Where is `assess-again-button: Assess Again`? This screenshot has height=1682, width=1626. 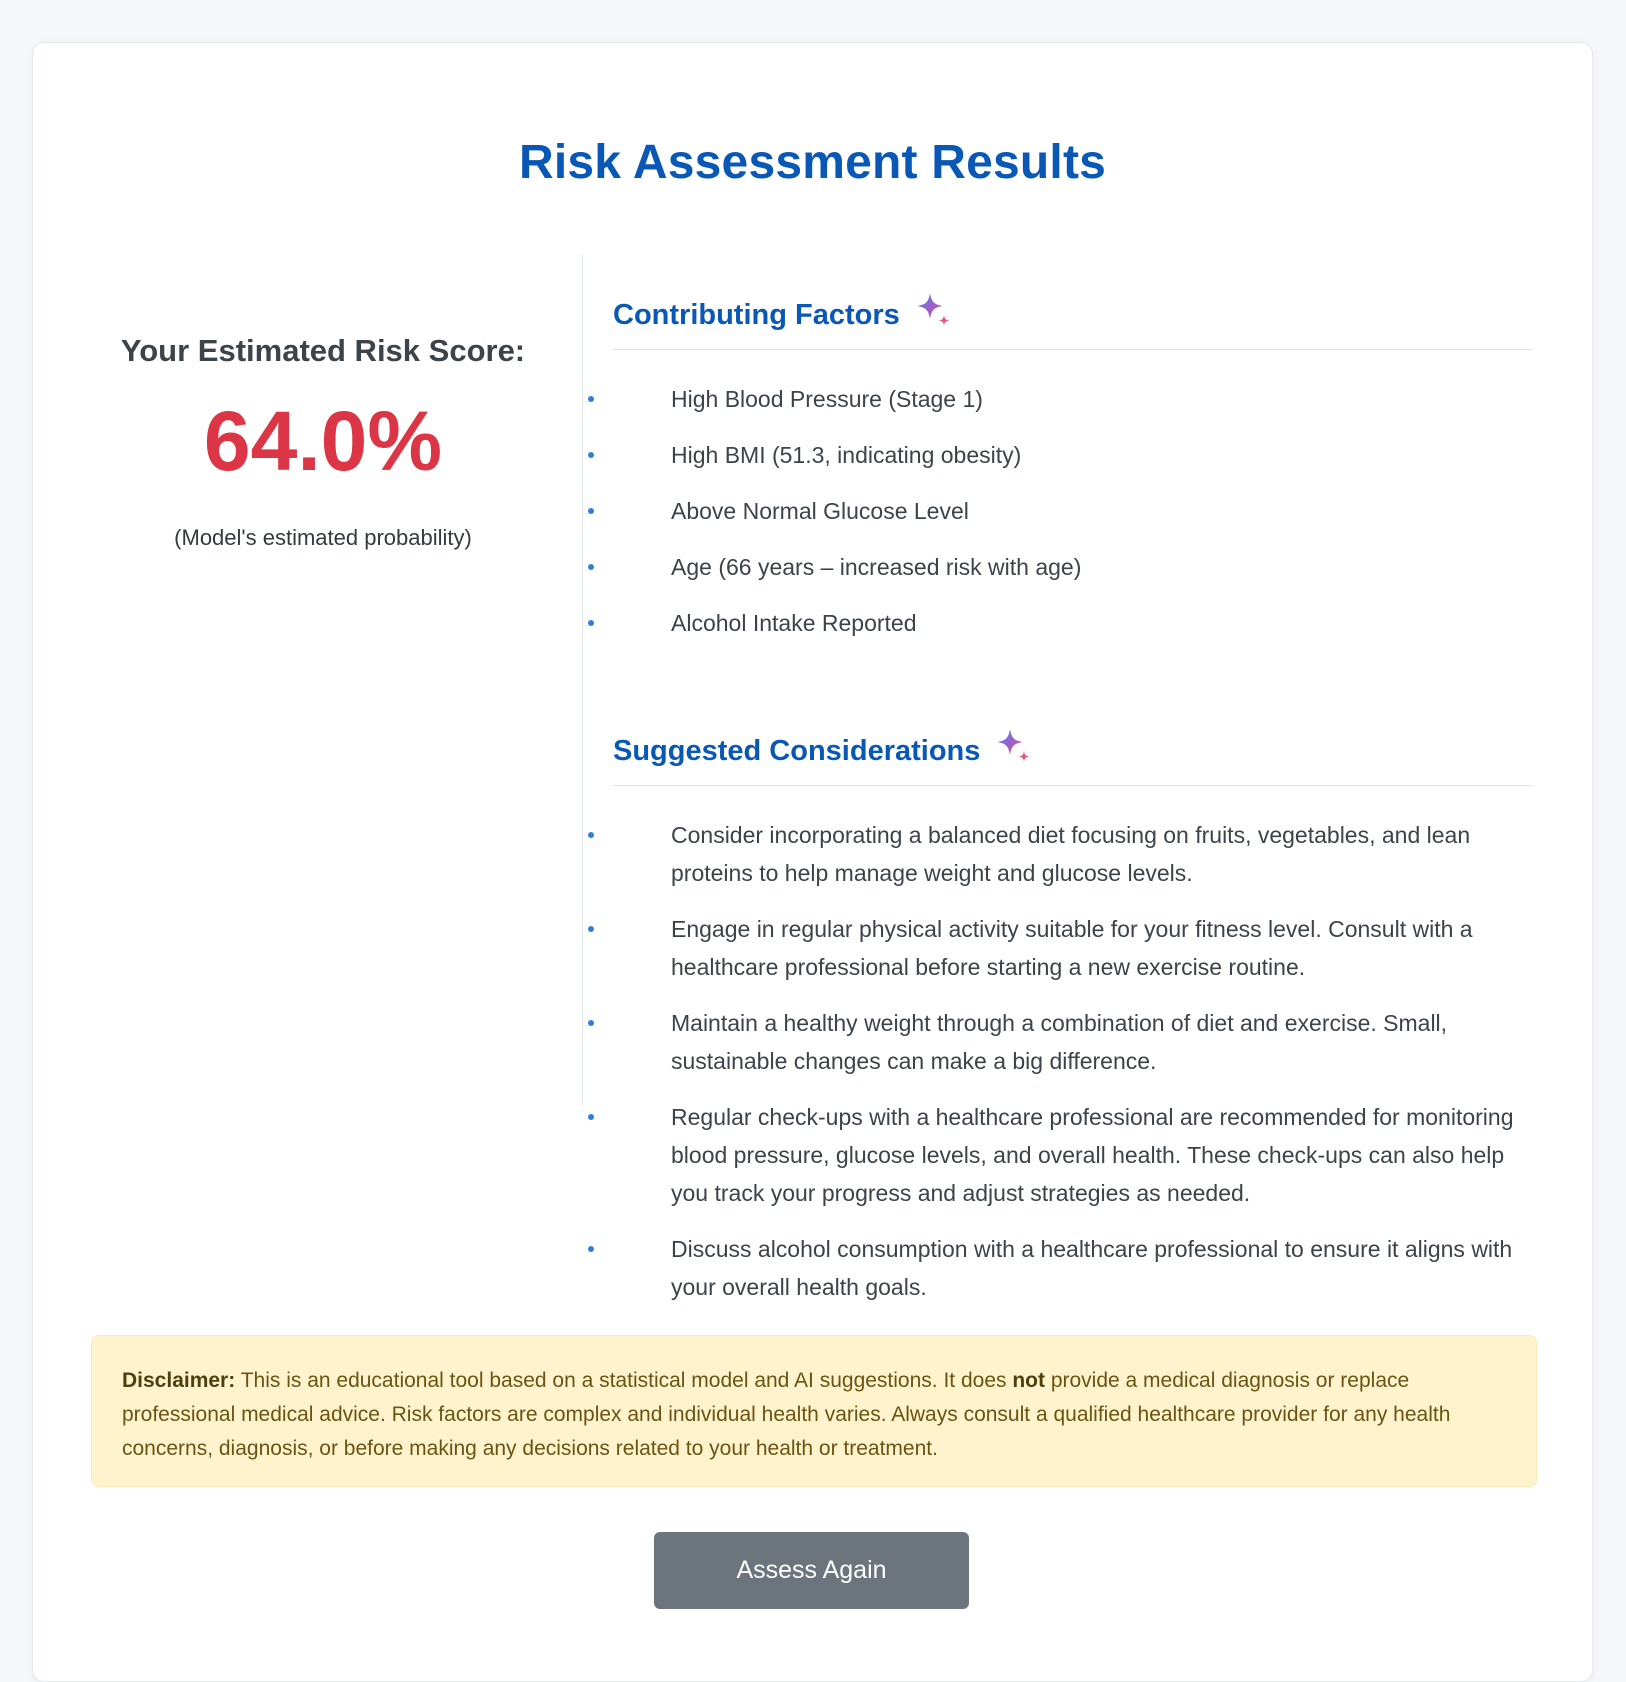
assess-again-button: Assess Again is located at coordinates (811, 1570).